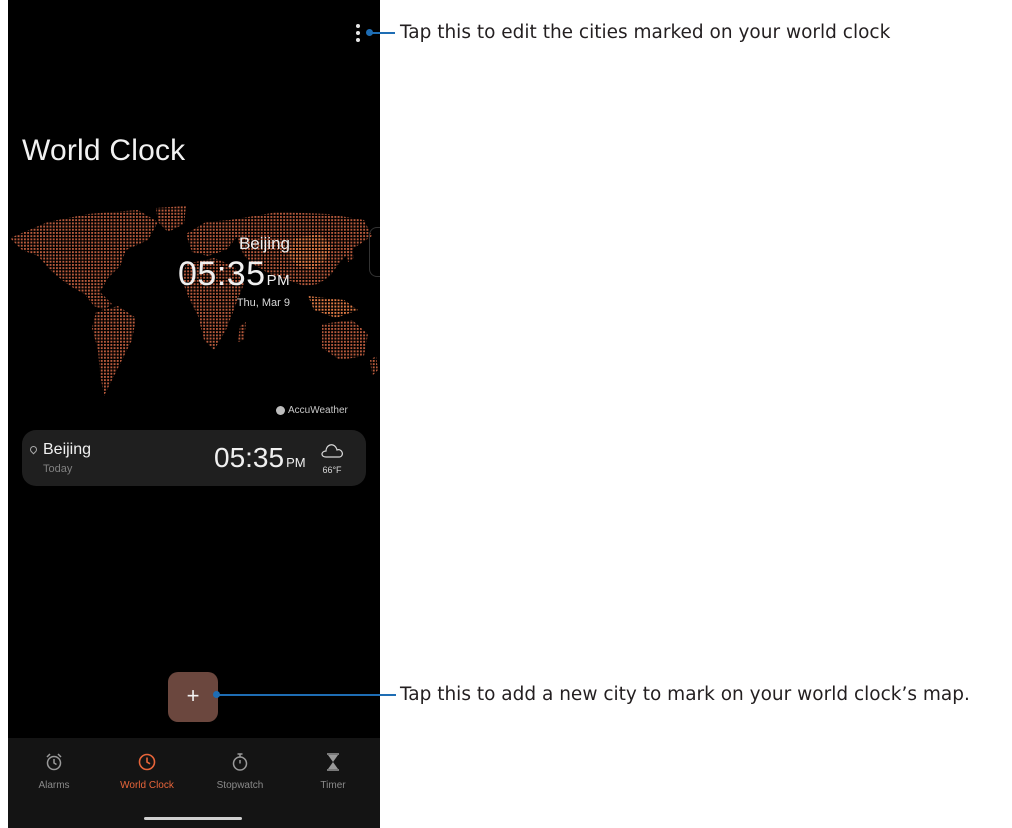  Describe the element at coordinates (54, 771) in the screenshot. I see `nav-item-alarms: Alarms` at that location.